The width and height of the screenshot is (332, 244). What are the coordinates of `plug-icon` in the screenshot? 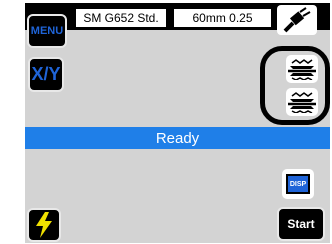 It's located at (297, 20).